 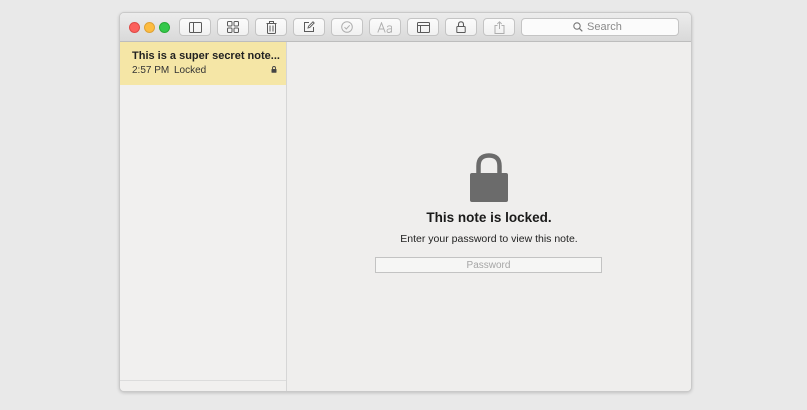 I want to click on format-text-button, so click(x=385, y=27).